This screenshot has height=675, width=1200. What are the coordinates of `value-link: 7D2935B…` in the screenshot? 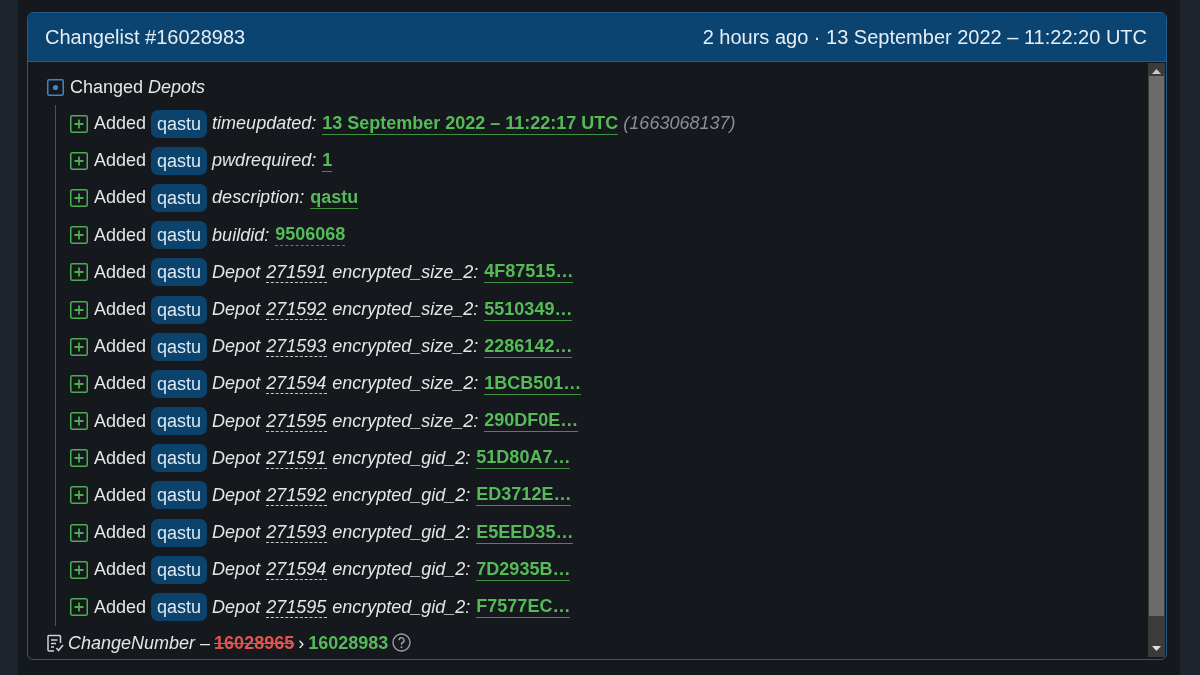 It's located at (523, 569).